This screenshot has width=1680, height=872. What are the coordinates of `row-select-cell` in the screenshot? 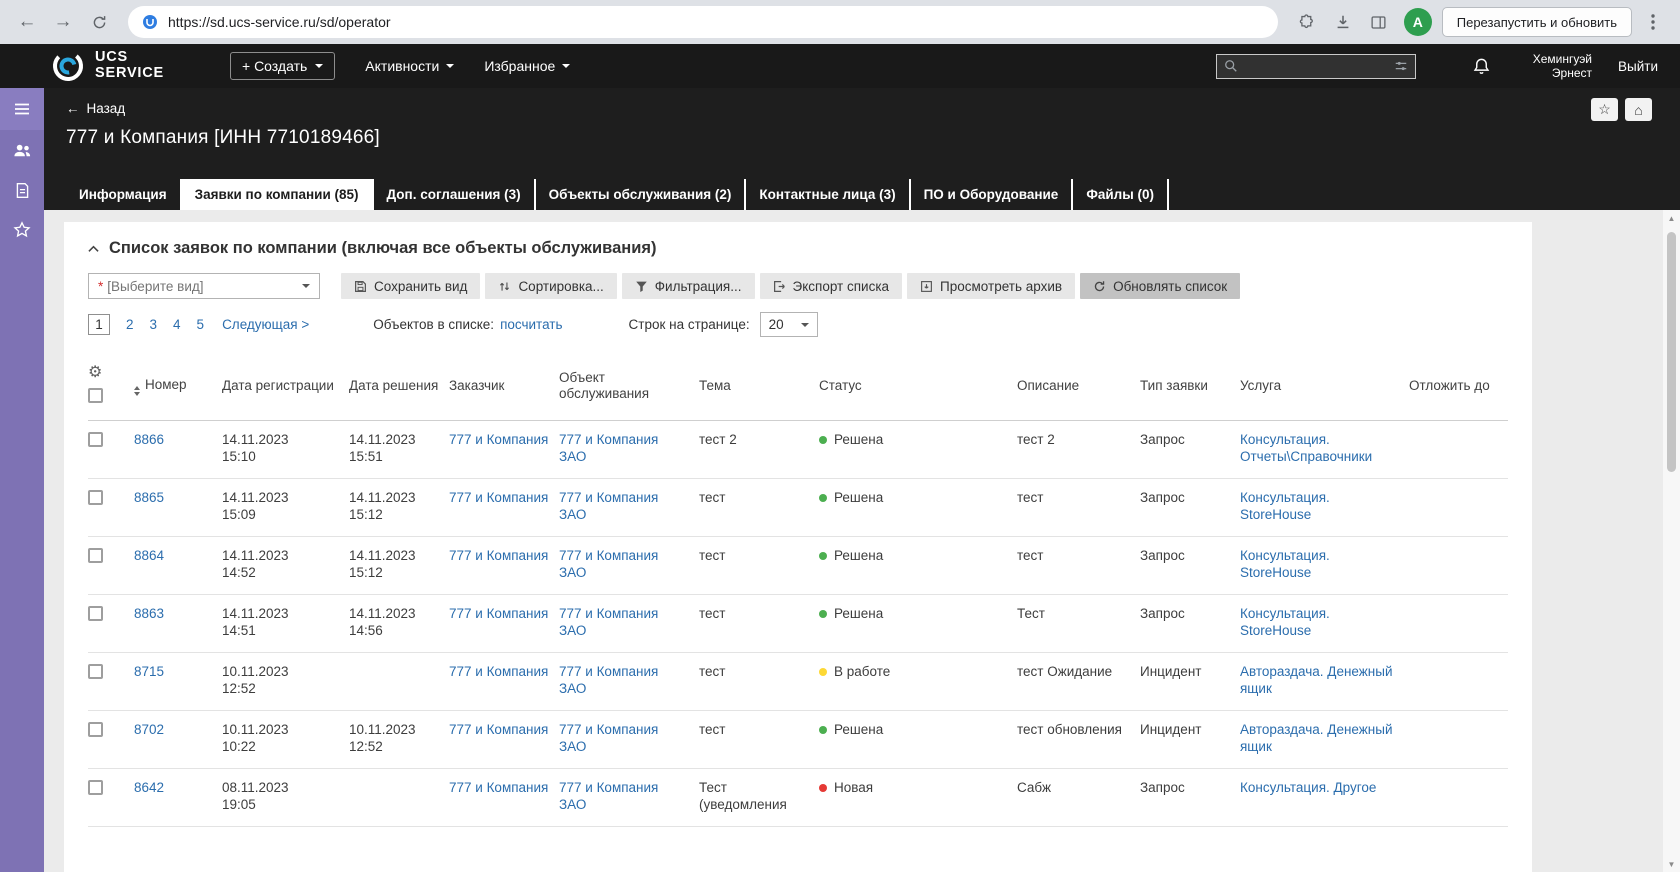 It's located at (111, 449).